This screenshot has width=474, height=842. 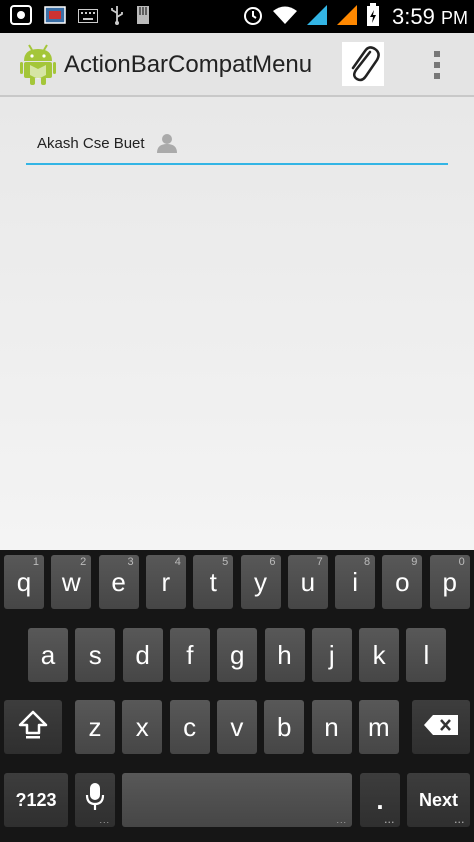 I want to click on key-label: q, so click(x=24, y=581).